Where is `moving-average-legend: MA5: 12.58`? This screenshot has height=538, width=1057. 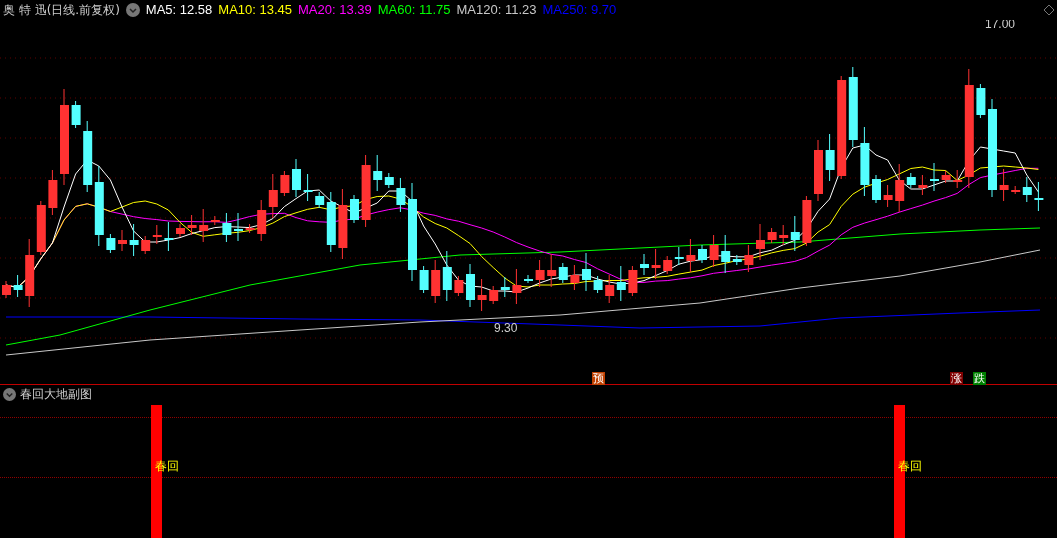 moving-average-legend: MA5: 12.58 is located at coordinates (179, 10).